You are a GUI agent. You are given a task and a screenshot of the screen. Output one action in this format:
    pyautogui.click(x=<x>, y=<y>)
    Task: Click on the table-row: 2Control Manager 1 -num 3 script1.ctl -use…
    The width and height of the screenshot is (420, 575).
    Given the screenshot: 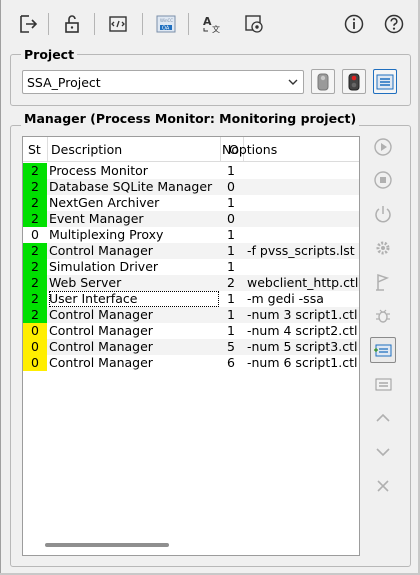 What is the action you would take?
    pyautogui.click(x=191, y=315)
    